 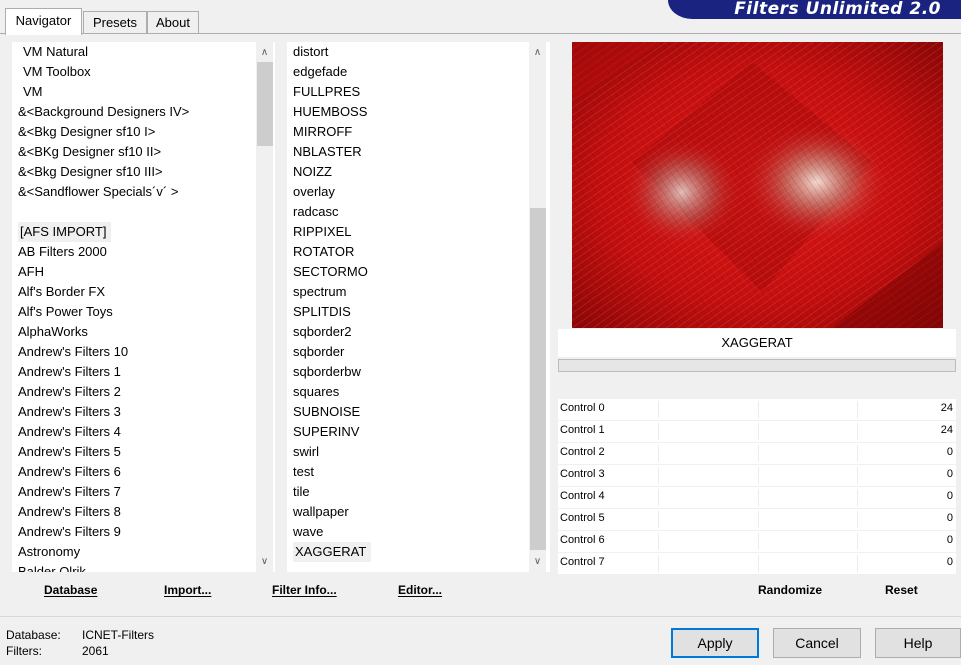 I want to click on category-item: VM, so click(x=33, y=92).